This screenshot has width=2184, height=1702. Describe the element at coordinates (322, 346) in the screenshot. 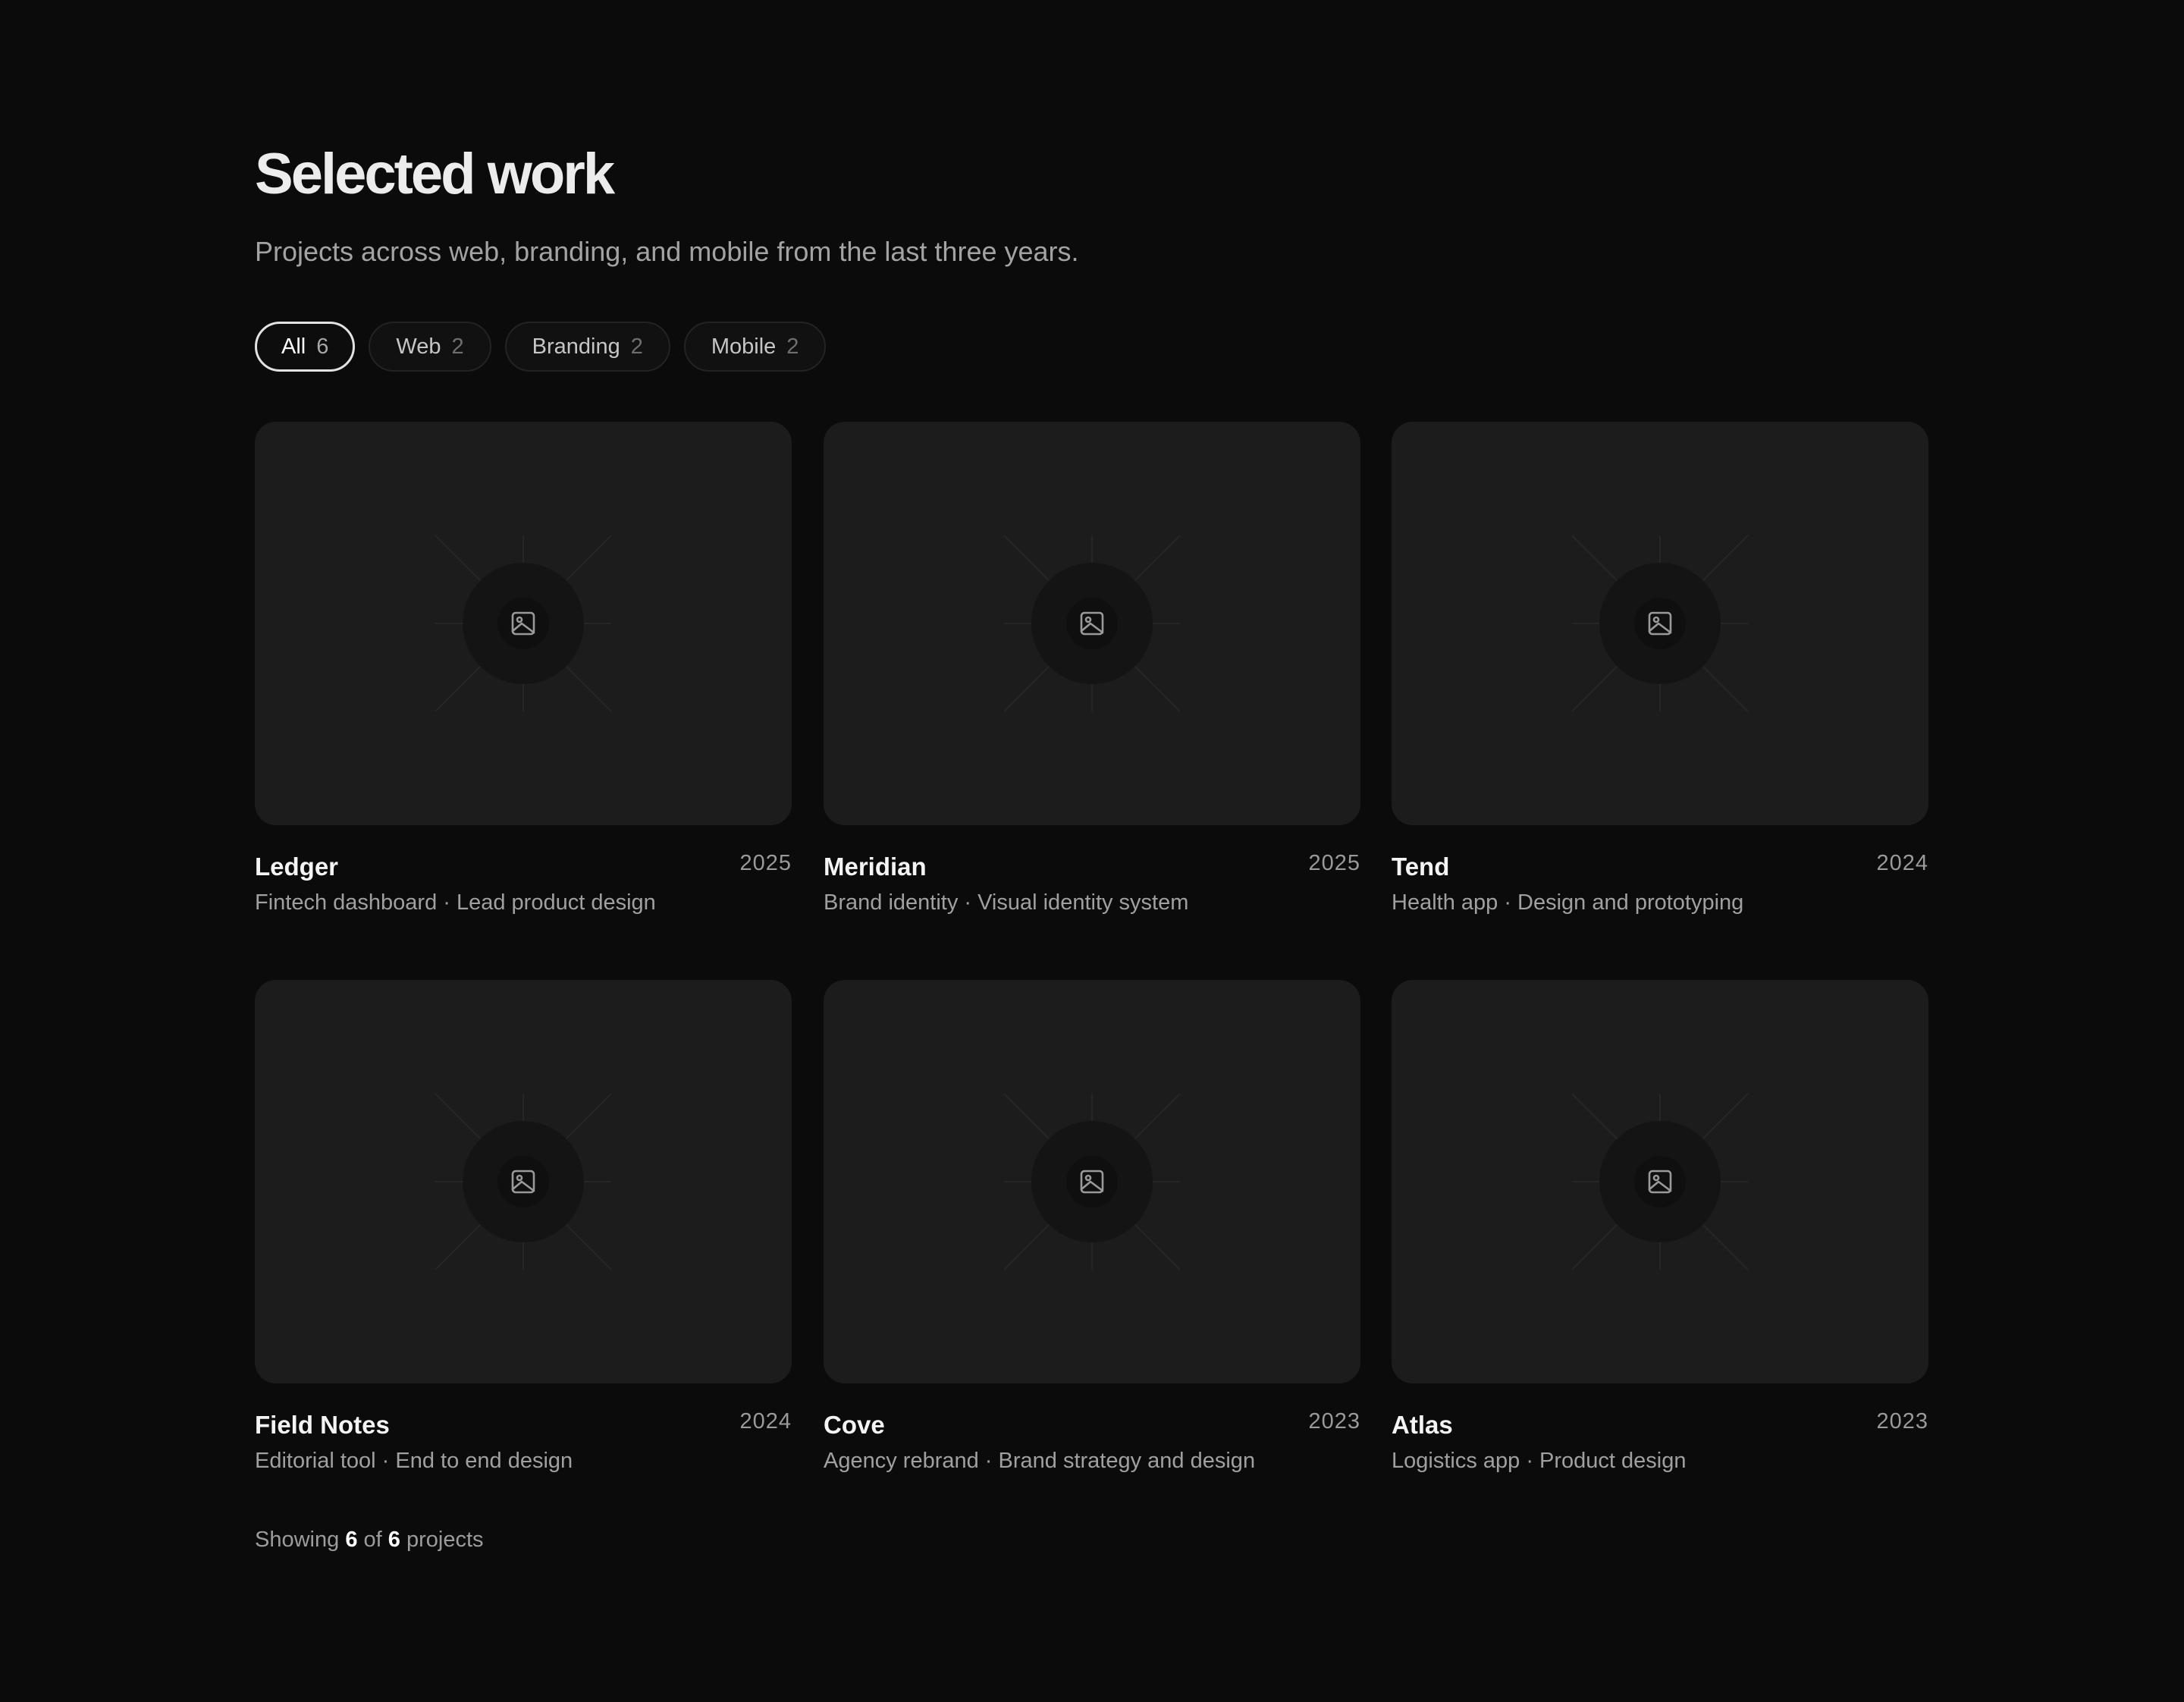

I see `filter-chip-count: 6` at that location.